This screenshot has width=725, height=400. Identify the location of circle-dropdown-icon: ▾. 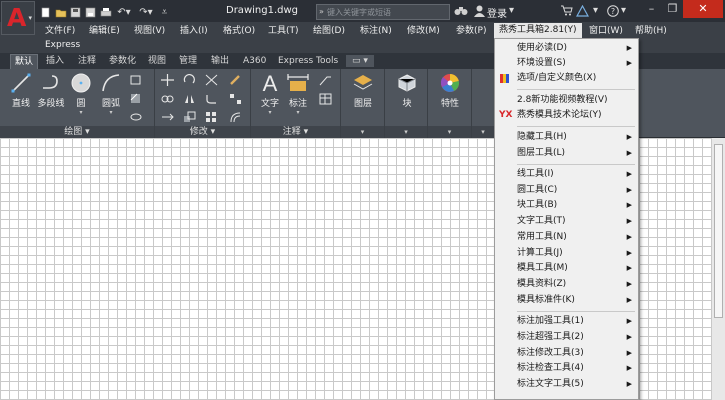
(81, 112).